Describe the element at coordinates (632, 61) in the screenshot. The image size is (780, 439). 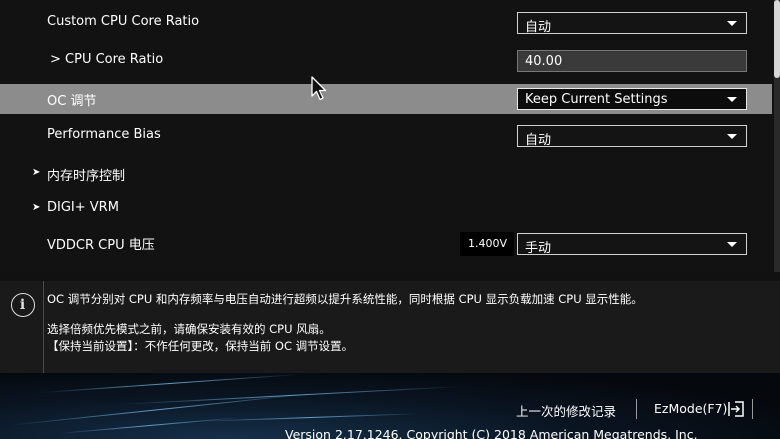
I see `cpu-core-ratio-input: 40.00` at that location.